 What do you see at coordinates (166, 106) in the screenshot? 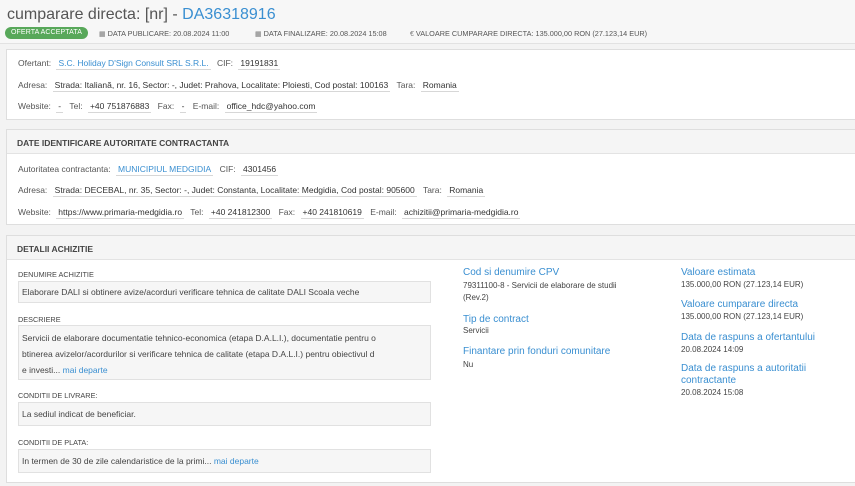
I see `ofertant-fax-label: Fax:` at bounding box center [166, 106].